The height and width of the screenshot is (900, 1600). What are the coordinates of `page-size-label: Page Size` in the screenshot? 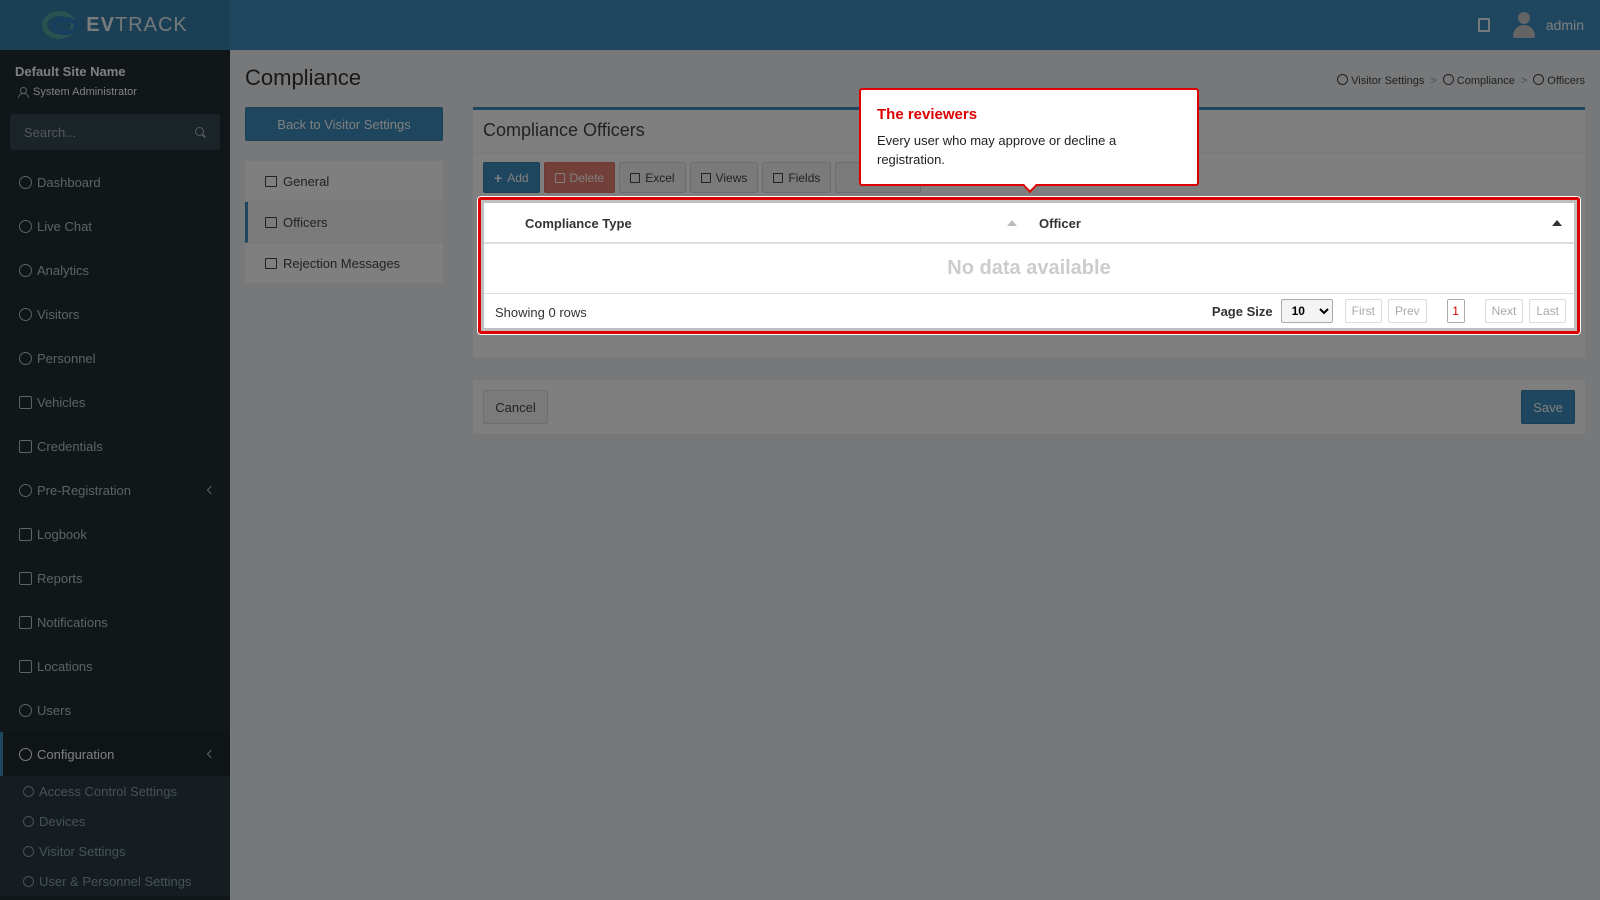 It's located at (1242, 311).